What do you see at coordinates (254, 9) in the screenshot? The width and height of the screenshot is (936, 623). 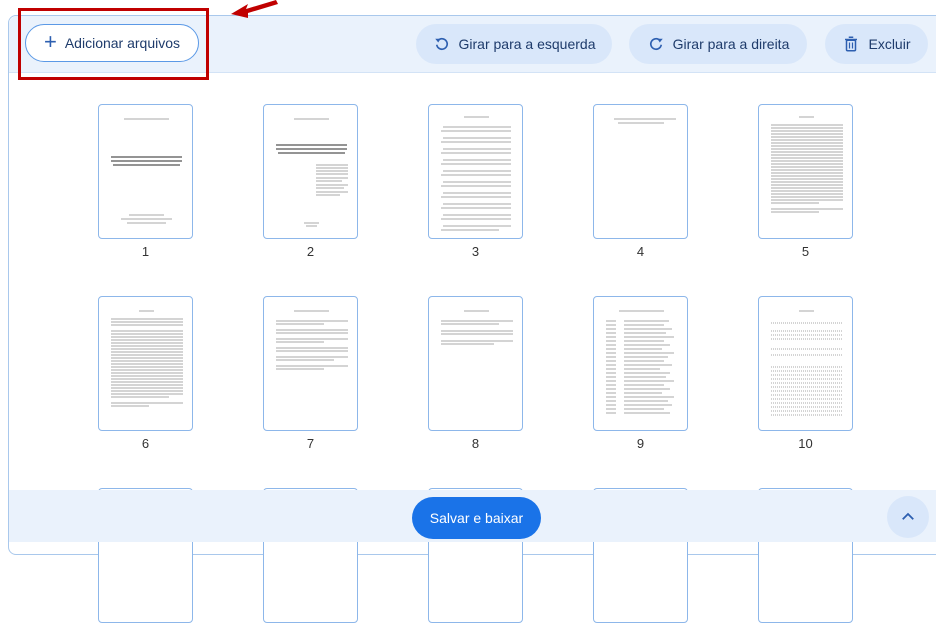 I see `annotation-arrow-icon` at bounding box center [254, 9].